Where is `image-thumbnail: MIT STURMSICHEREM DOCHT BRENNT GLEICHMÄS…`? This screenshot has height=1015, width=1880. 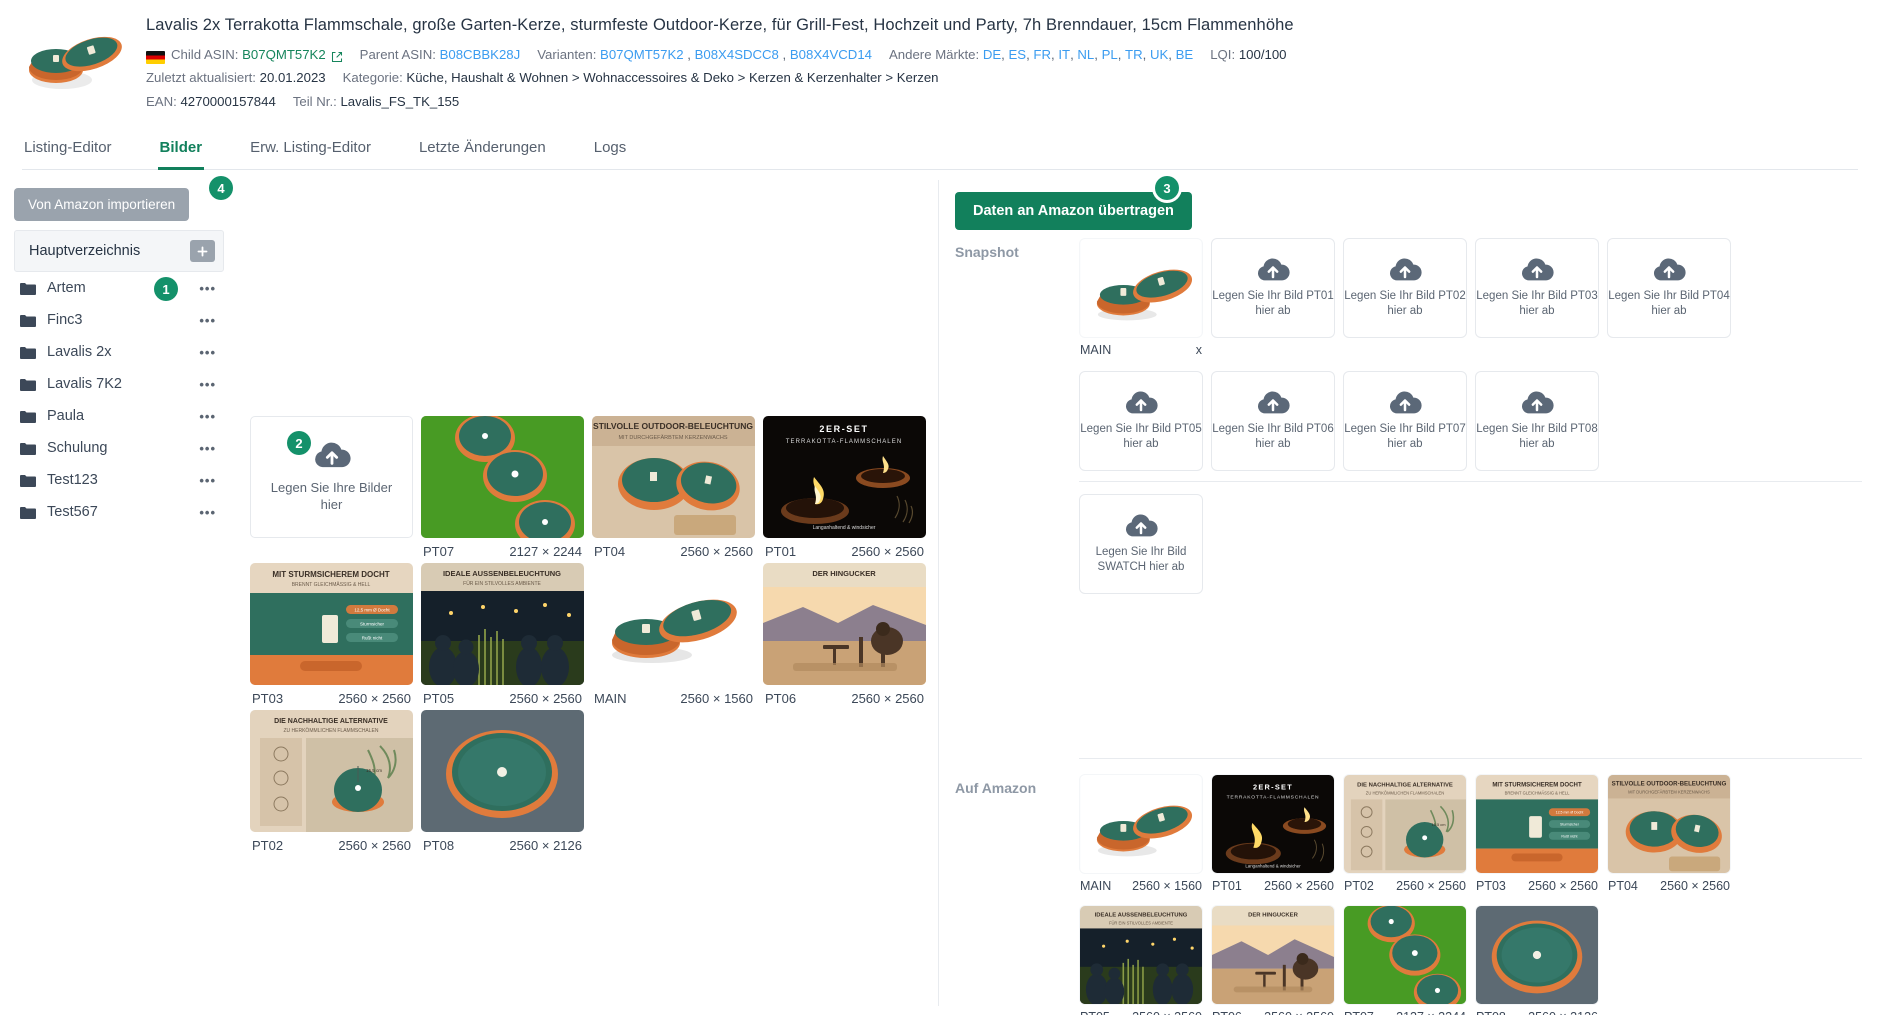
image-thumbnail: MIT STURMSICHEREM DOCHT BRENNT GLEICHMÄS… is located at coordinates (331, 624).